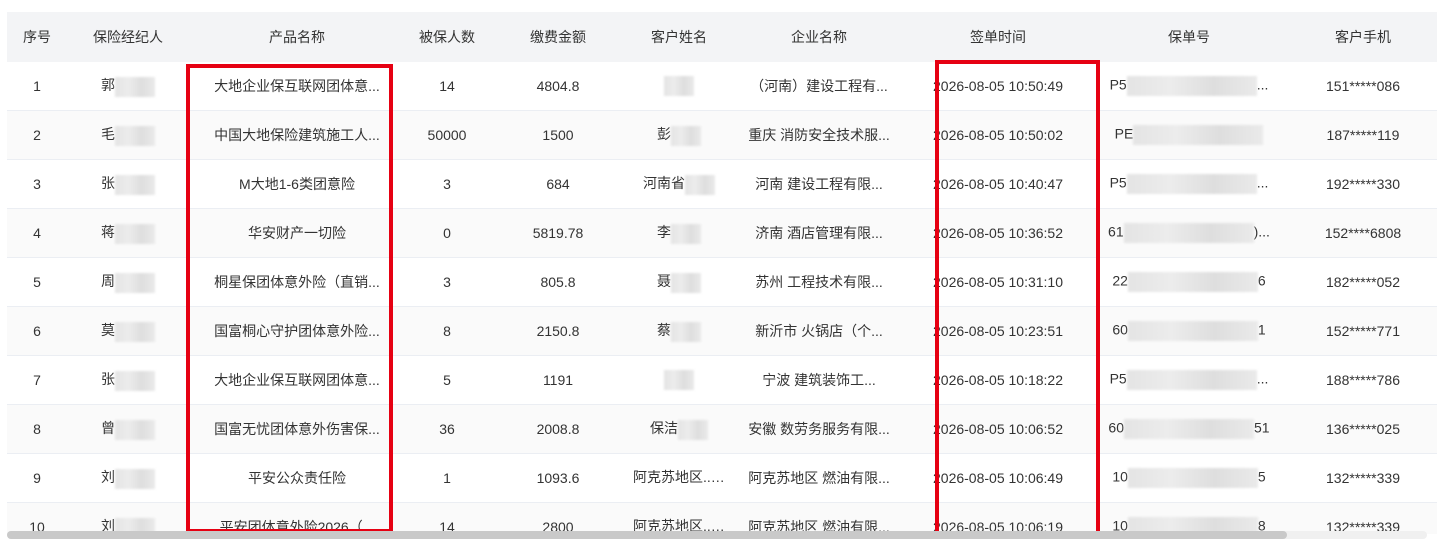 This screenshot has height=544, width=1437. Describe the element at coordinates (664, 281) in the screenshot. I see `cell-customer-text: 聂` at that location.